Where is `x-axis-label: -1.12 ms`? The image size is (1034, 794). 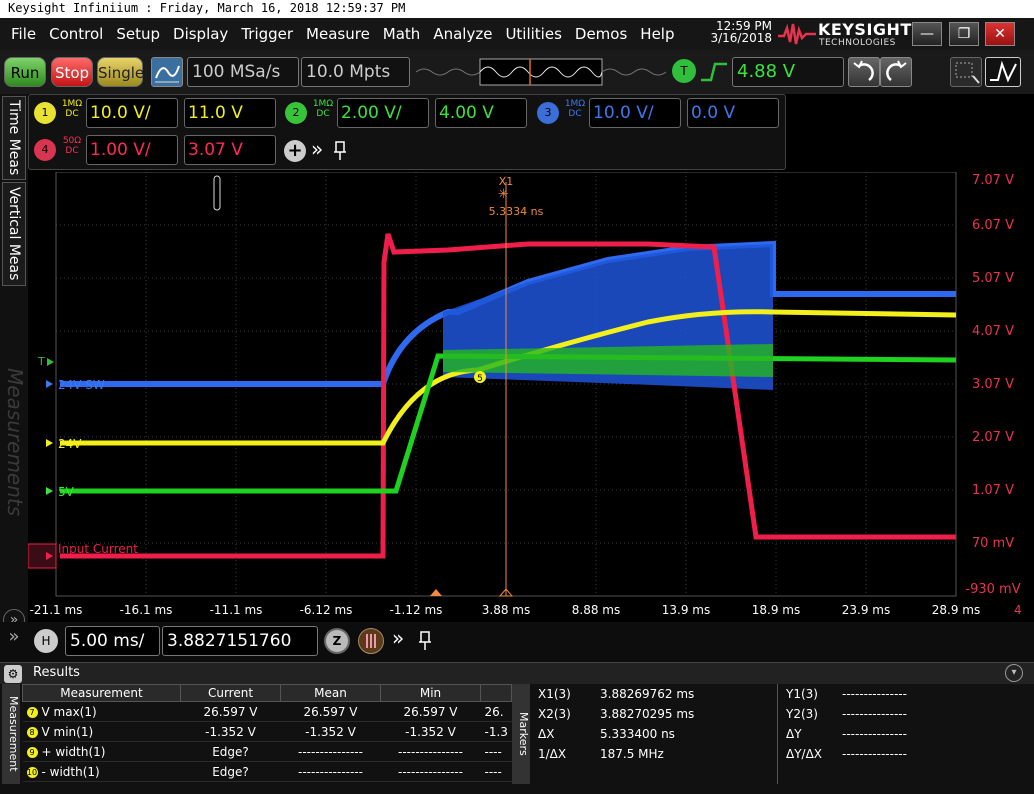
x-axis-label: -1.12 ms is located at coordinates (416, 610).